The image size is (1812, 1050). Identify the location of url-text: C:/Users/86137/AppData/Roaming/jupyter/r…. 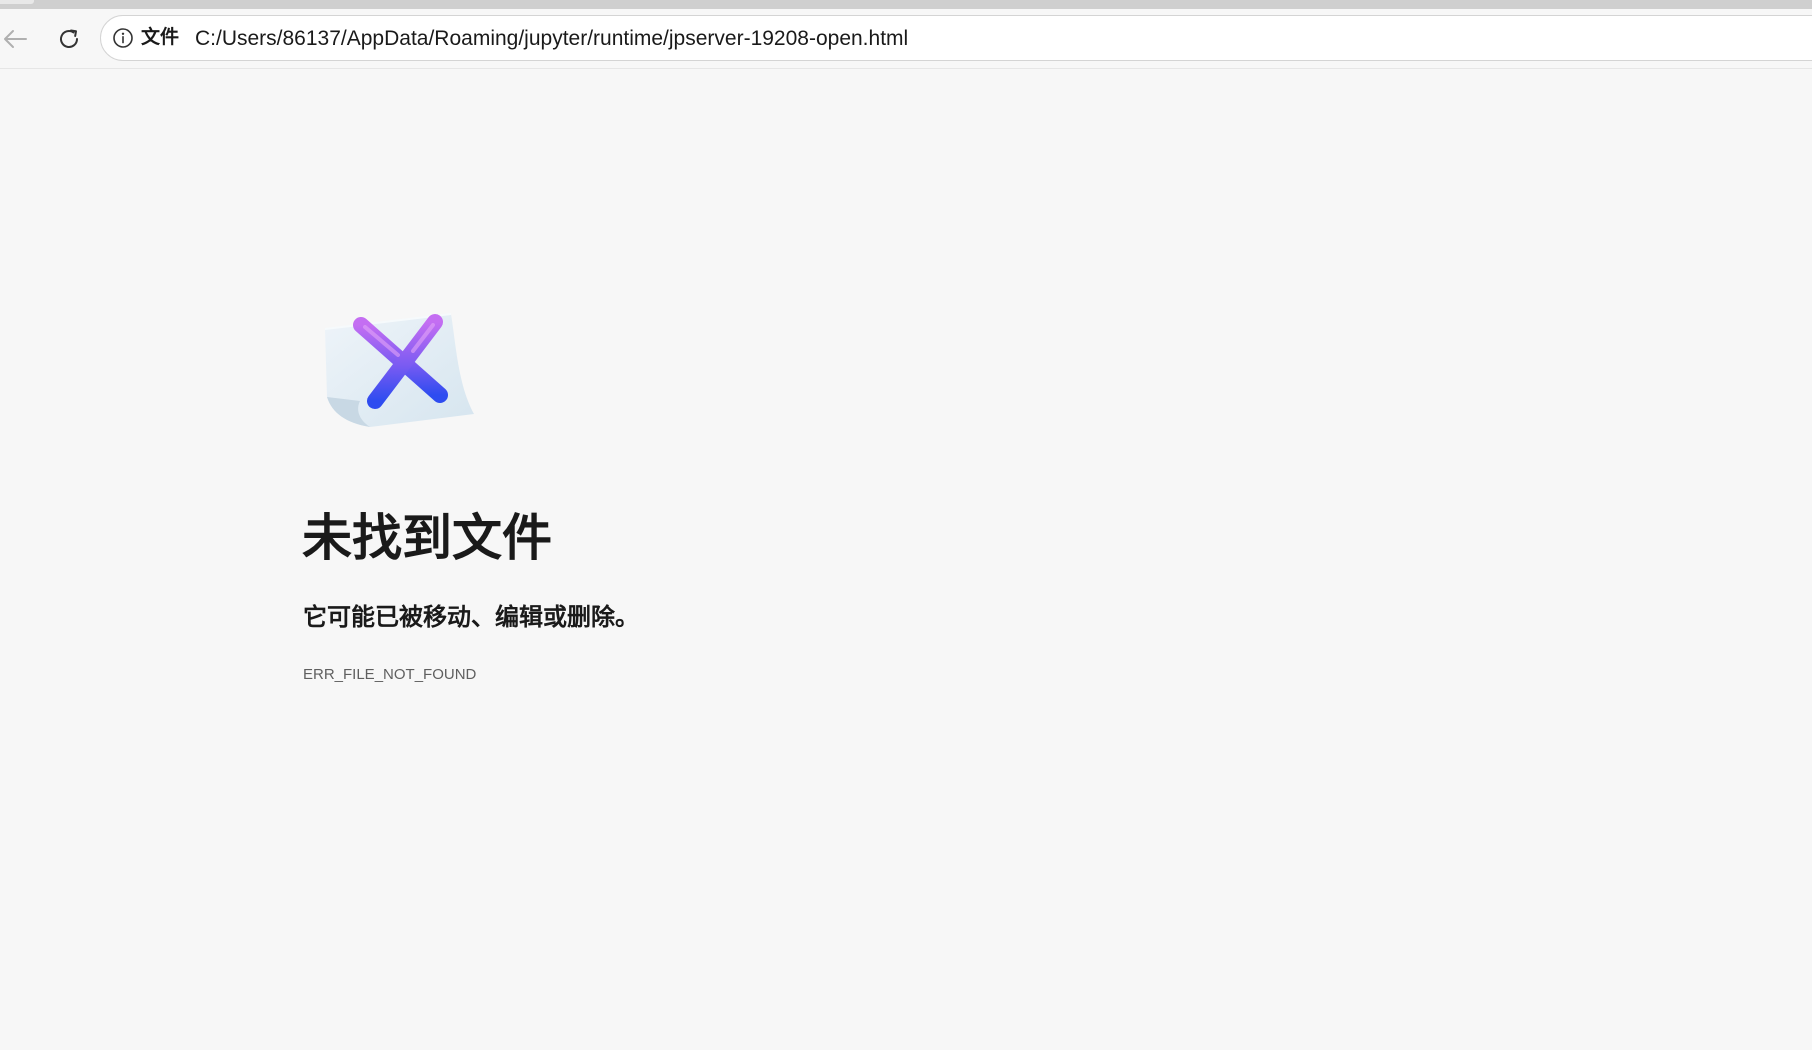
(551, 39).